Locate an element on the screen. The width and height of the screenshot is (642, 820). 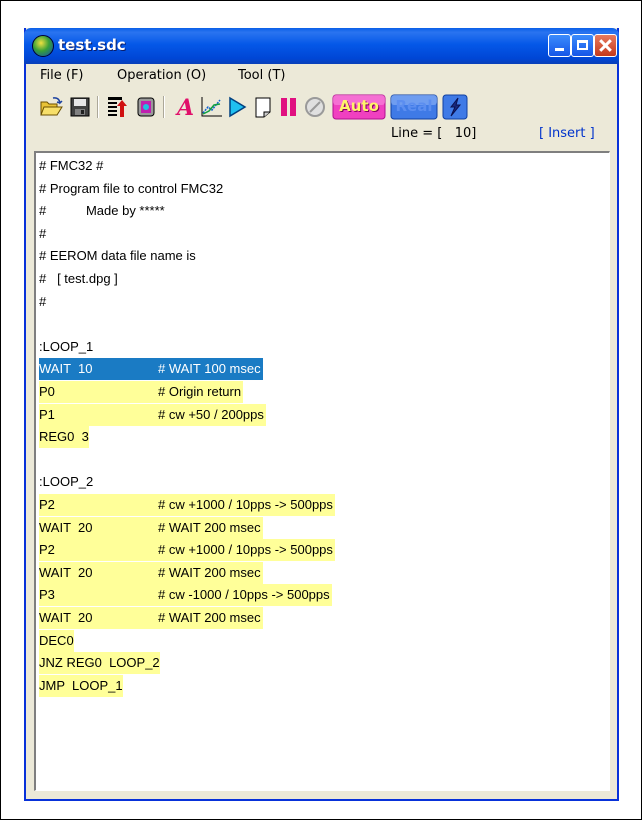
code-line-selected: WAIT 10 # WAIT 100 msec is located at coordinates (151, 369).